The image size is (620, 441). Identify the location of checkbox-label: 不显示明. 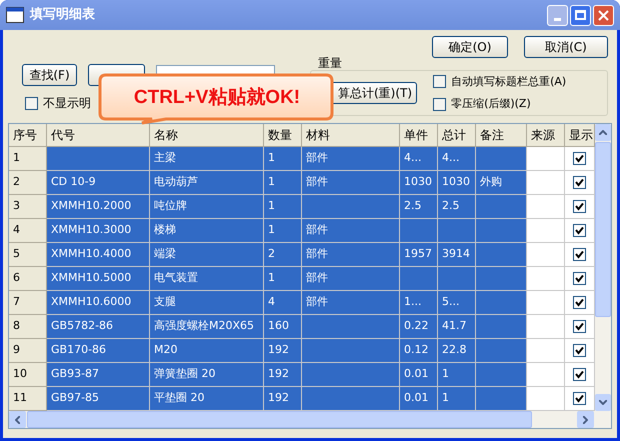
(67, 103).